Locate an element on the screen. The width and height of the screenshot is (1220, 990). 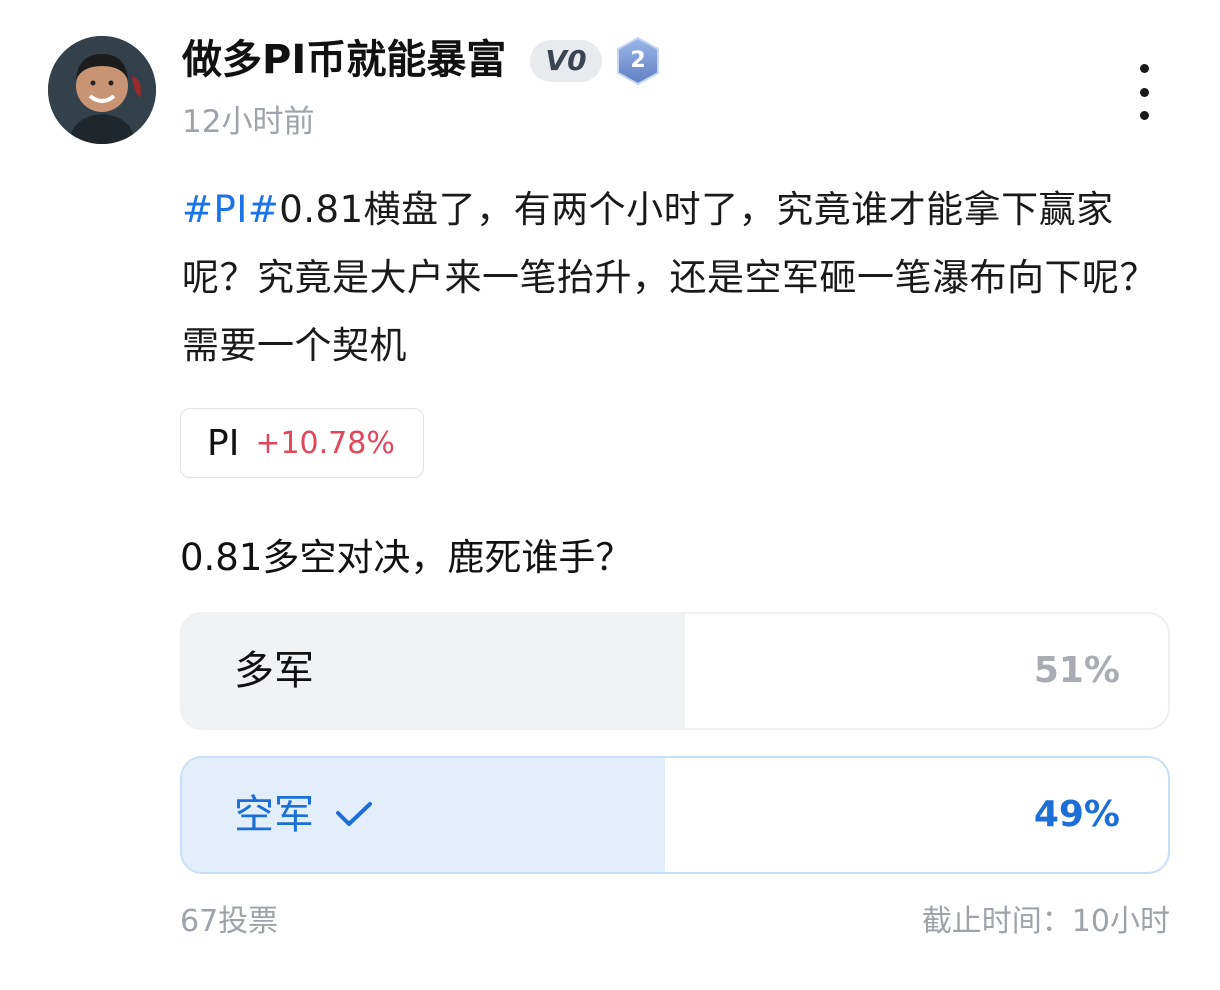
vip-badge: V0 is located at coordinates (566, 61).